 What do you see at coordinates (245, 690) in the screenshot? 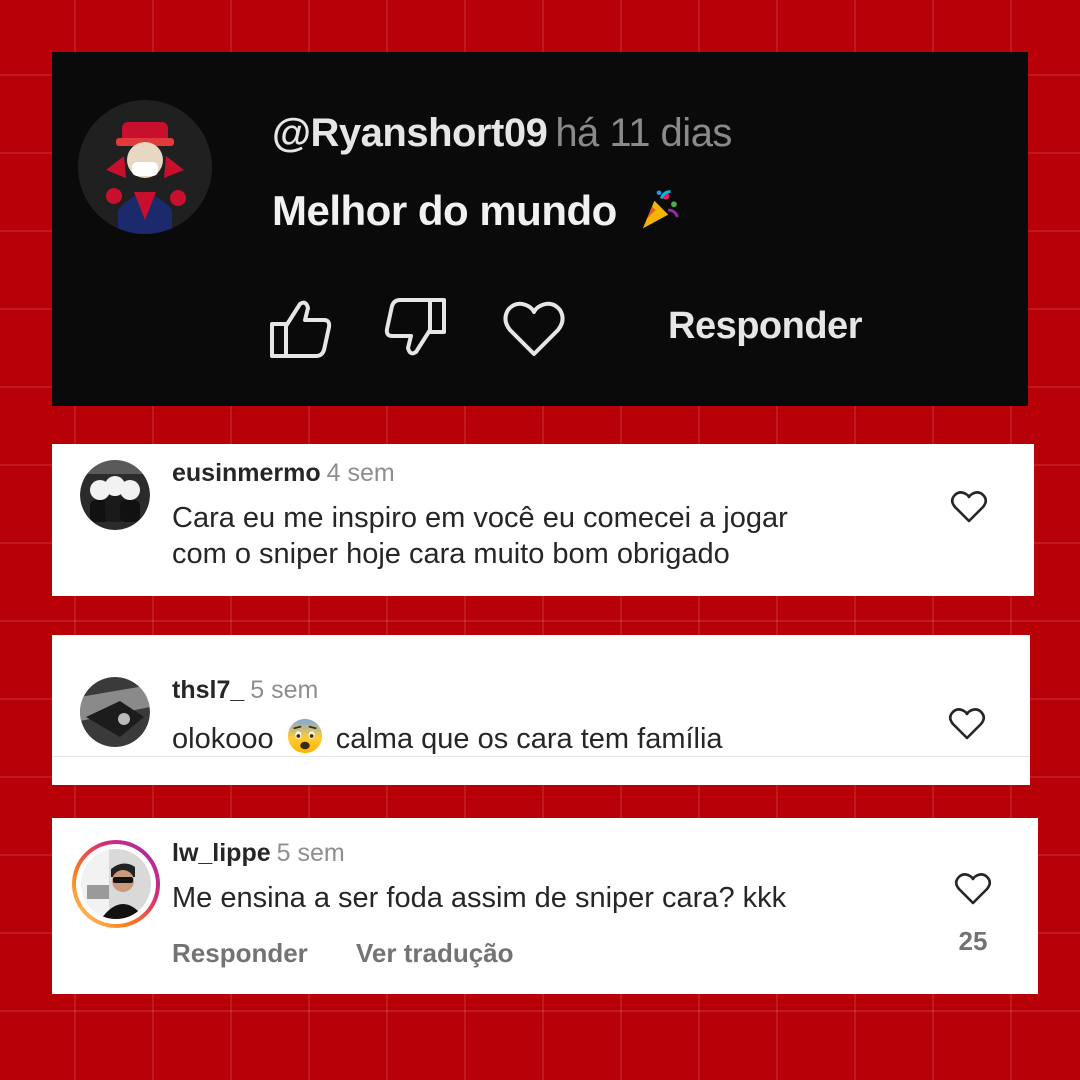
I see `comment-header: thsl7_ 5 sem` at bounding box center [245, 690].